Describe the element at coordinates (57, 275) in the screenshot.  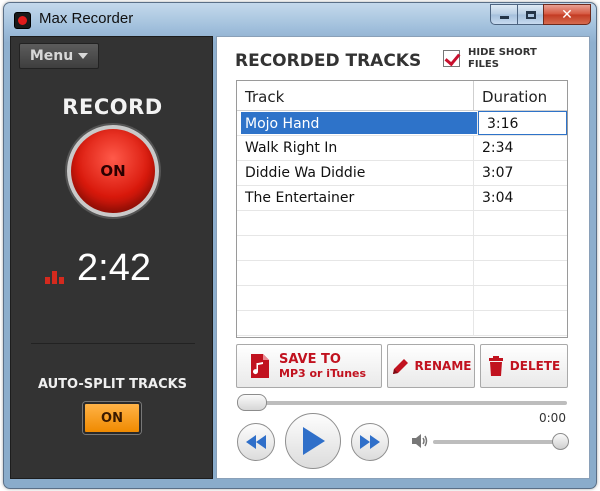
I see `level-meter-icon` at that location.